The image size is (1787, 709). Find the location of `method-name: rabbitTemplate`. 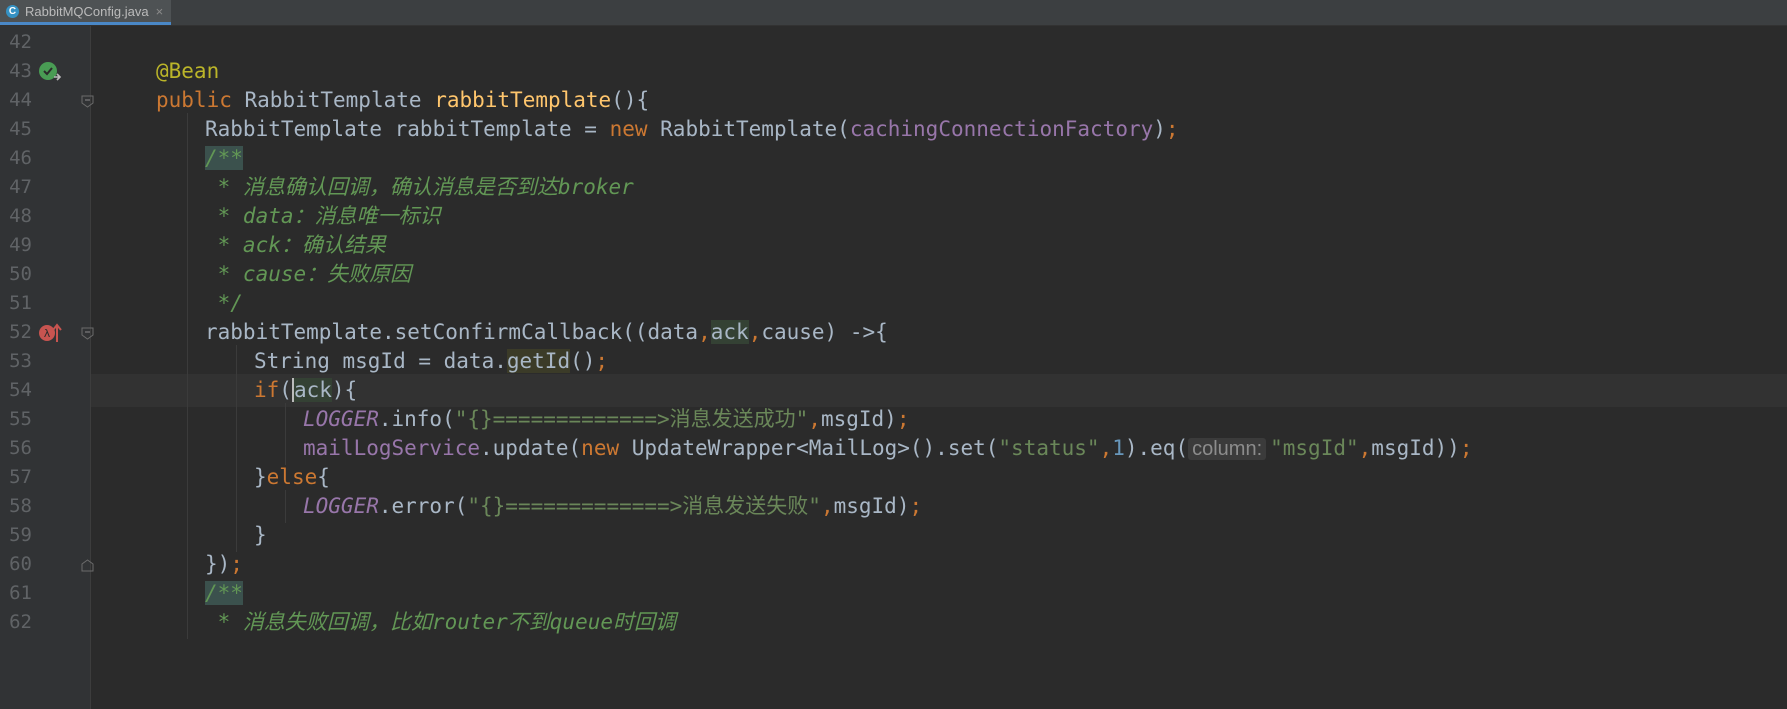

method-name: rabbitTemplate is located at coordinates (523, 100).